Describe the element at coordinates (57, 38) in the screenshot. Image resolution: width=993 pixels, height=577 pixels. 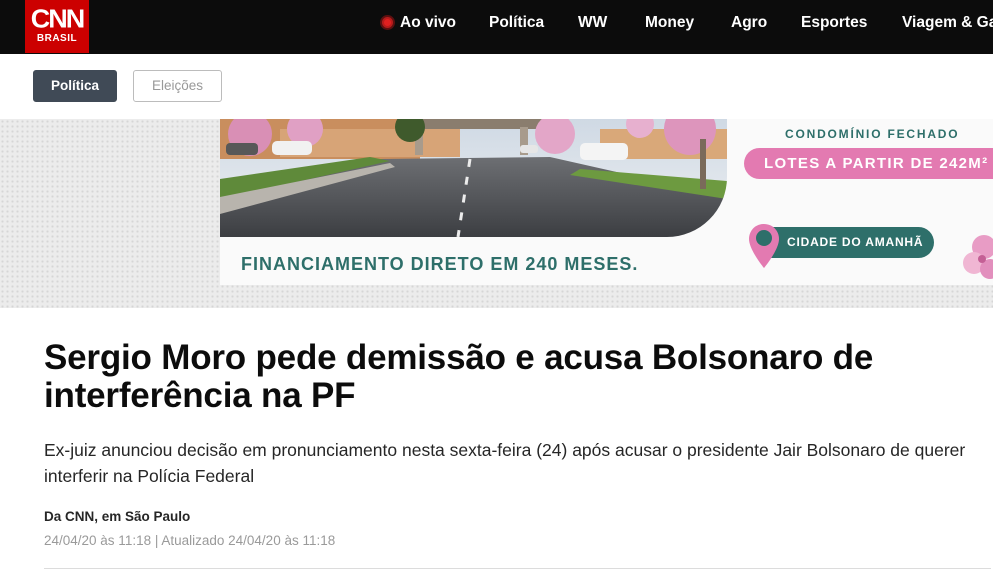
I see `logo-subtext: BRASIL` at that location.